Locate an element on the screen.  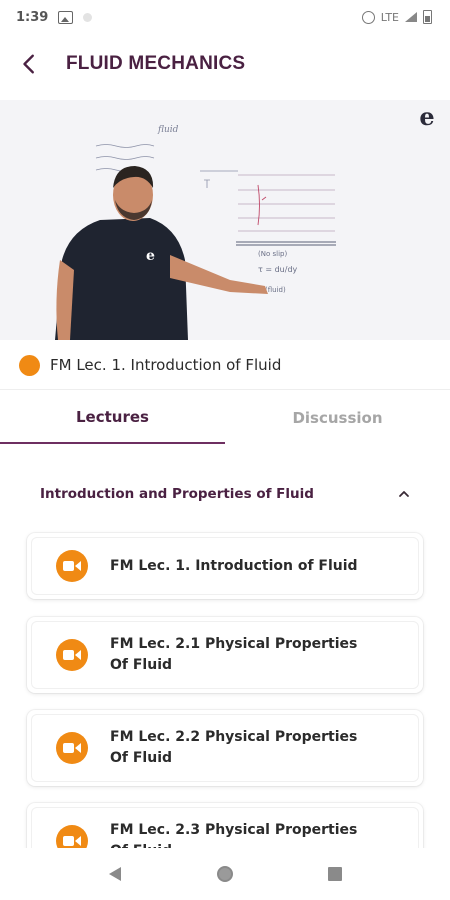
recents-square-icon is located at coordinates (335, 874).